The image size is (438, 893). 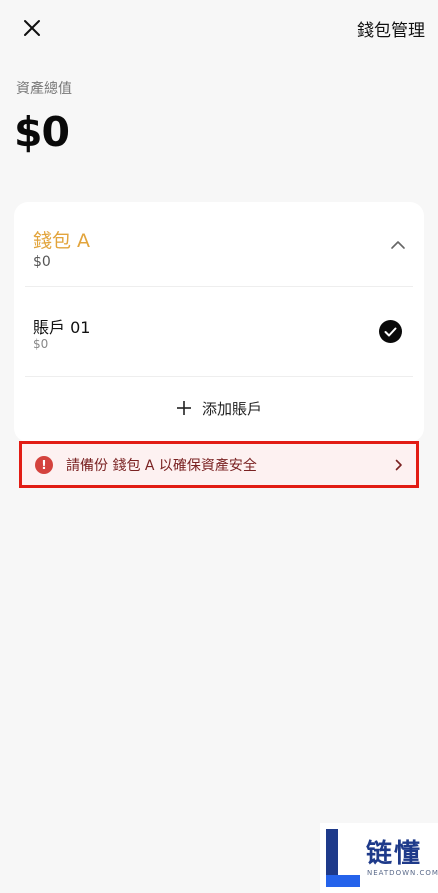 I want to click on account-name: 賬戶 01, so click(x=62, y=327).